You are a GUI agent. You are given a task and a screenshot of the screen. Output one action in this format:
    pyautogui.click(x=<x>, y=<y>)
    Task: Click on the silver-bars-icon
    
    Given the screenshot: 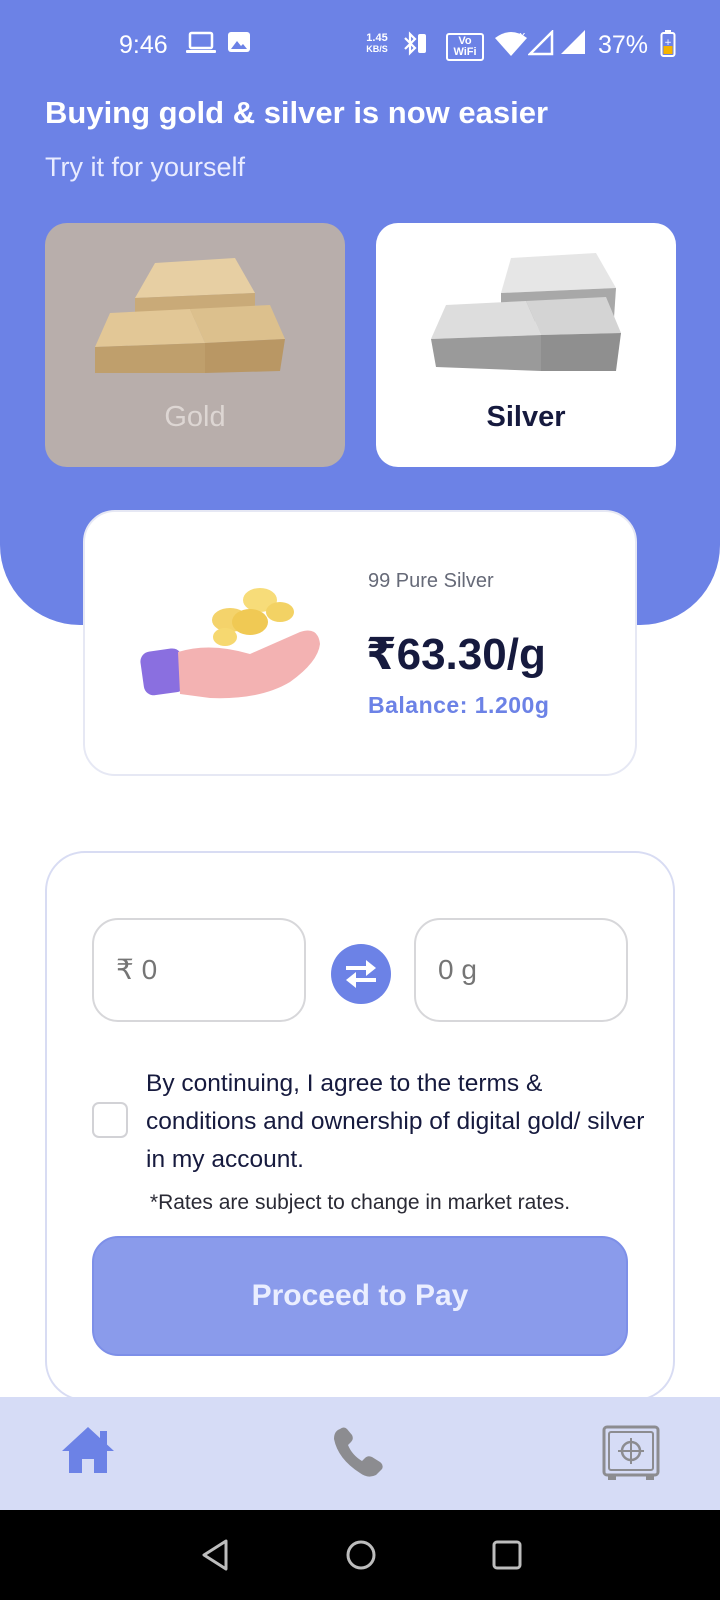 What is the action you would take?
    pyautogui.click(x=526, y=312)
    